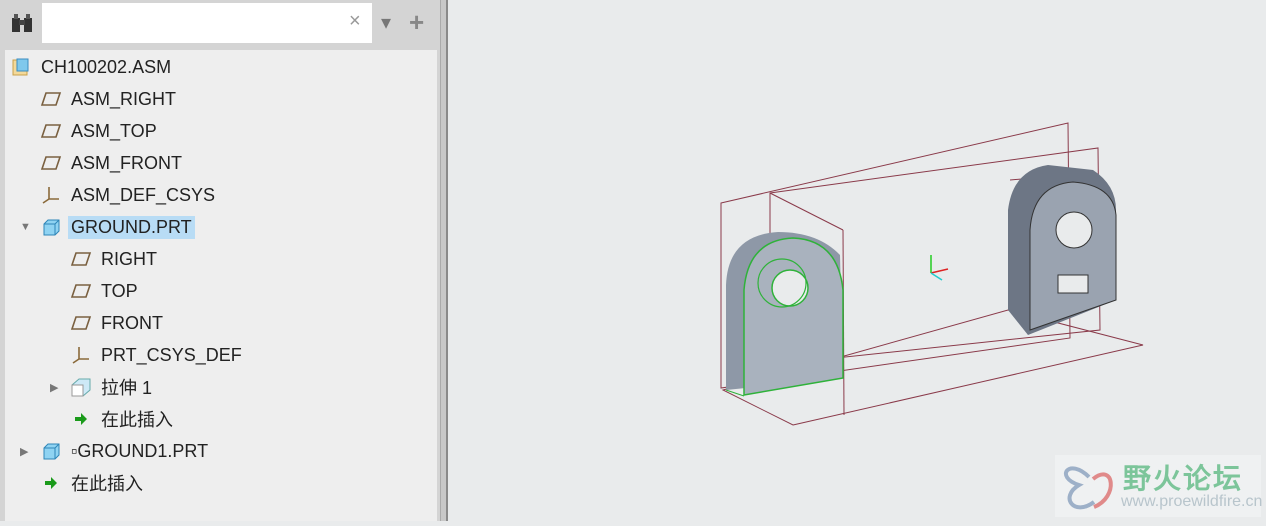 This screenshot has width=1266, height=526. I want to click on tree-item-label: 拉伸 1, so click(127, 388).